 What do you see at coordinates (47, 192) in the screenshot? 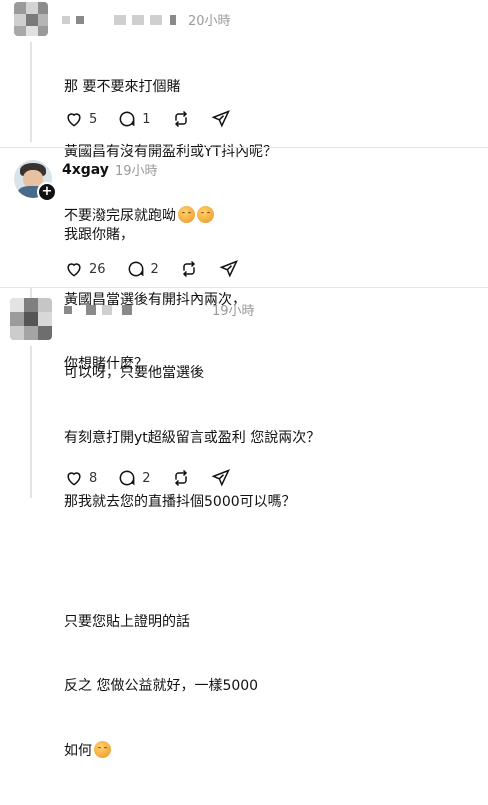
I see `follow-plus-icon: +` at bounding box center [47, 192].